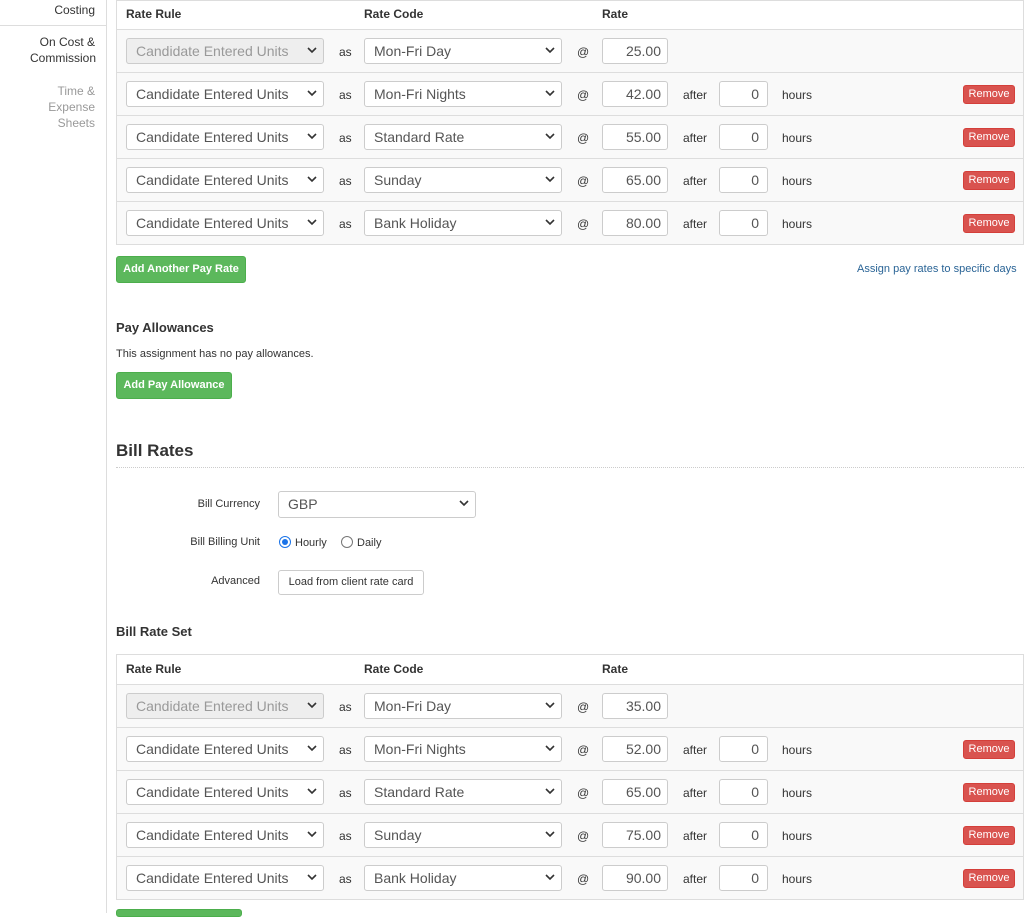 The image size is (1031, 917). What do you see at coordinates (635, 749) in the screenshot?
I see `rate-input: 52.00` at bounding box center [635, 749].